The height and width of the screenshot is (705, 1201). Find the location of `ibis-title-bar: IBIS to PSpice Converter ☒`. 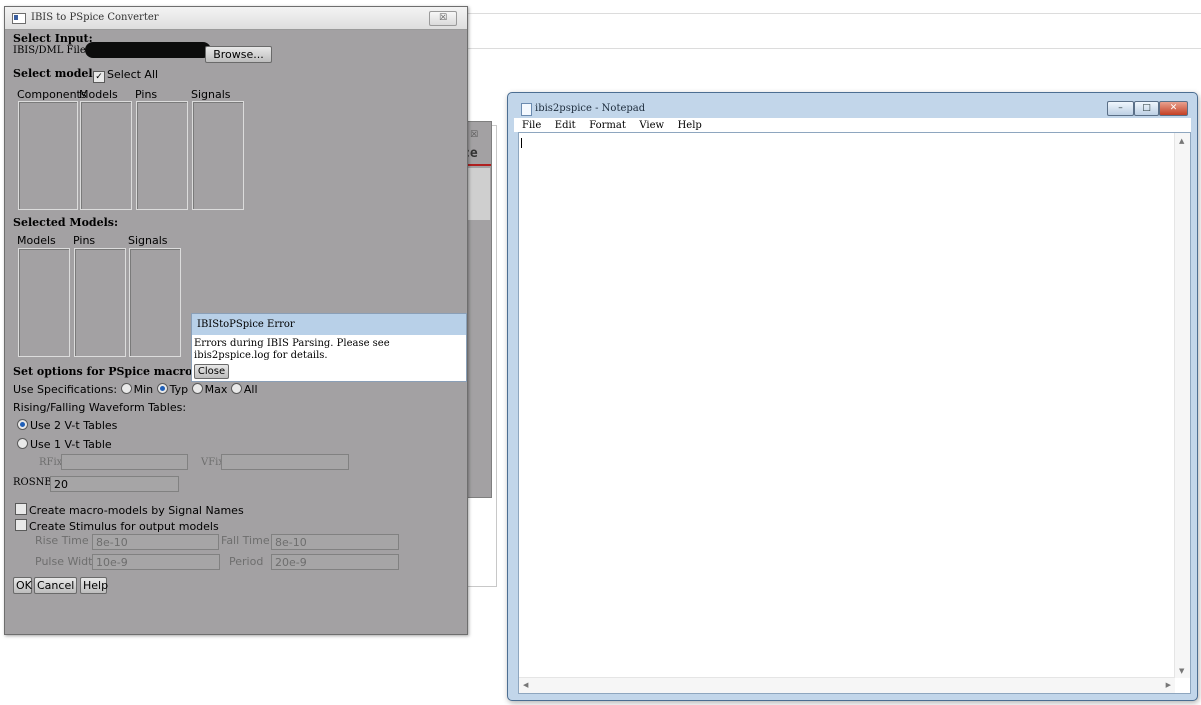

ibis-title-bar: IBIS to PSpice Converter ☒ is located at coordinates (236, 18).